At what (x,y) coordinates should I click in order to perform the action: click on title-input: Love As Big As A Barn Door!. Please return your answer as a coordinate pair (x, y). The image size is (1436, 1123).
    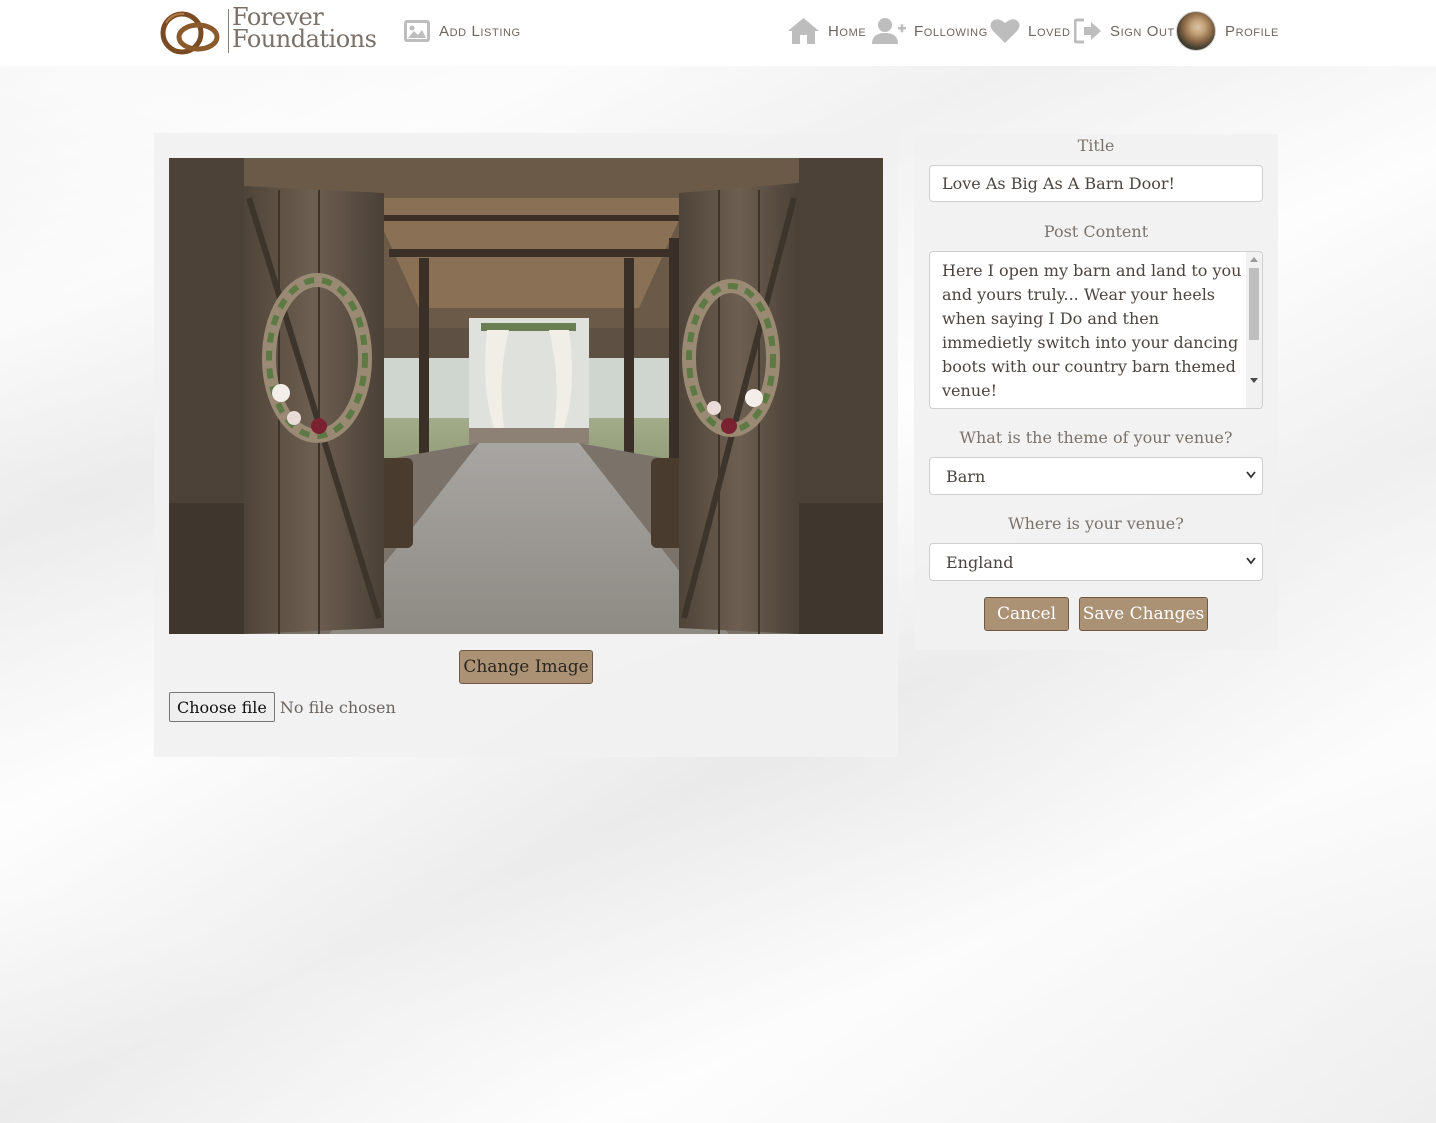
    Looking at the image, I should click on (1096, 183).